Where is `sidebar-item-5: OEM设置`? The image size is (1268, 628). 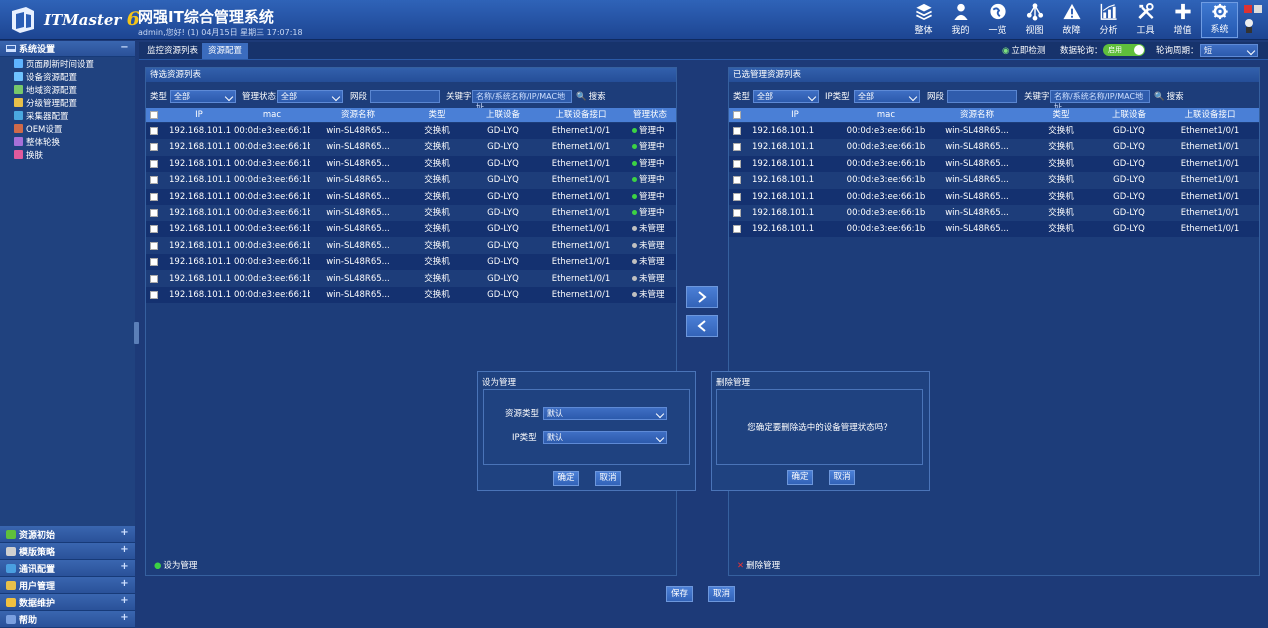
sidebar-item-5: OEM设置 is located at coordinates (67, 128).